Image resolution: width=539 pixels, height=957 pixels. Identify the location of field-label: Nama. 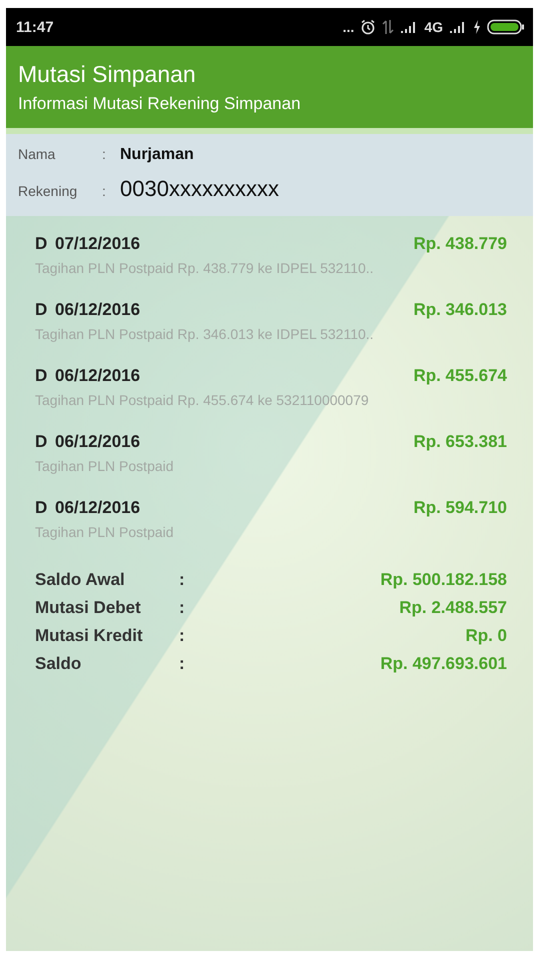
(37, 154).